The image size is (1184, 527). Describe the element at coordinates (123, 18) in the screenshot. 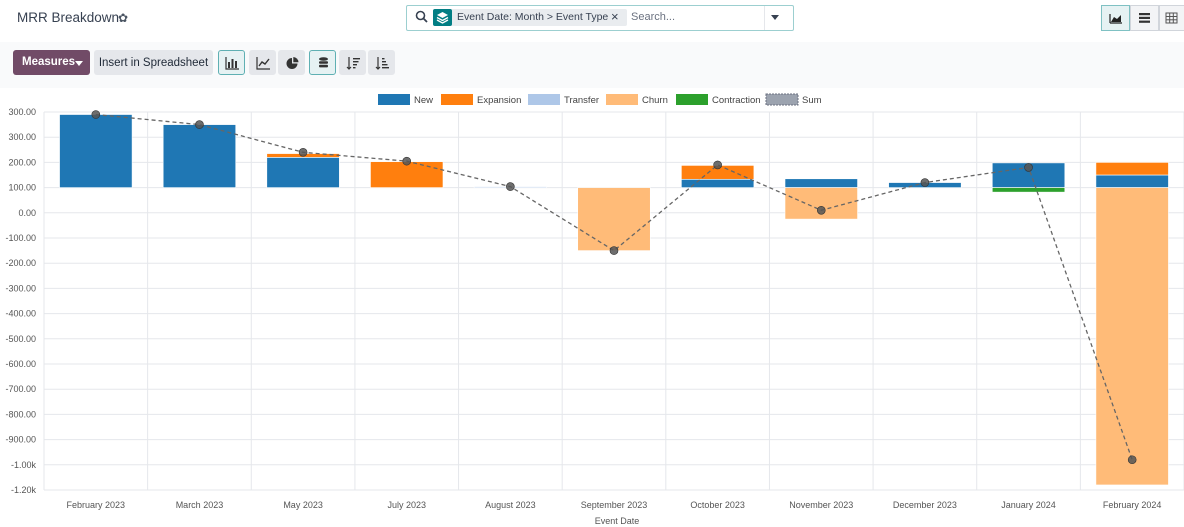

I see `gear-icon: ✿` at that location.